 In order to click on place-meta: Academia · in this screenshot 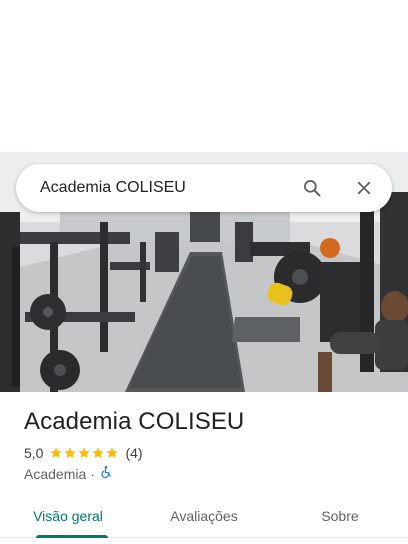, I will do `click(68, 473)`.